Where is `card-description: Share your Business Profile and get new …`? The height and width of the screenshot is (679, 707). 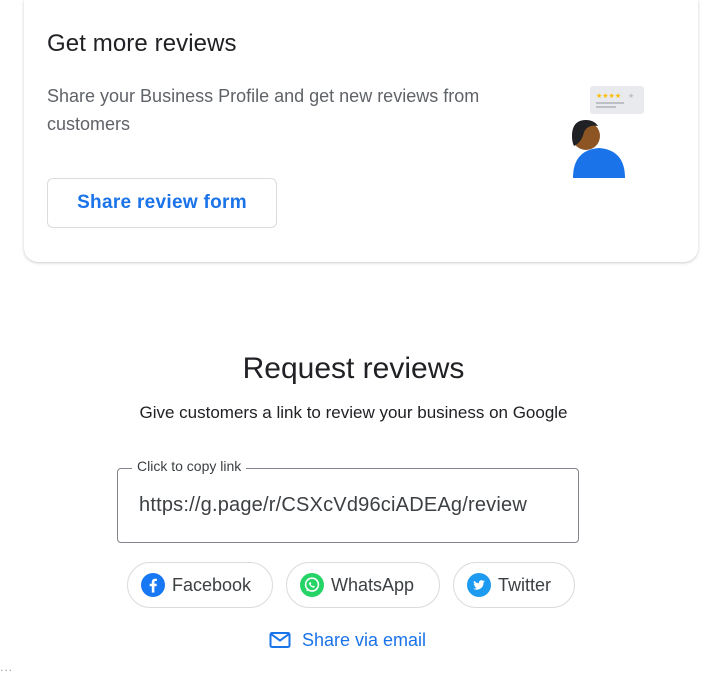 card-description: Share your Business Profile and get new … is located at coordinates (263, 110).